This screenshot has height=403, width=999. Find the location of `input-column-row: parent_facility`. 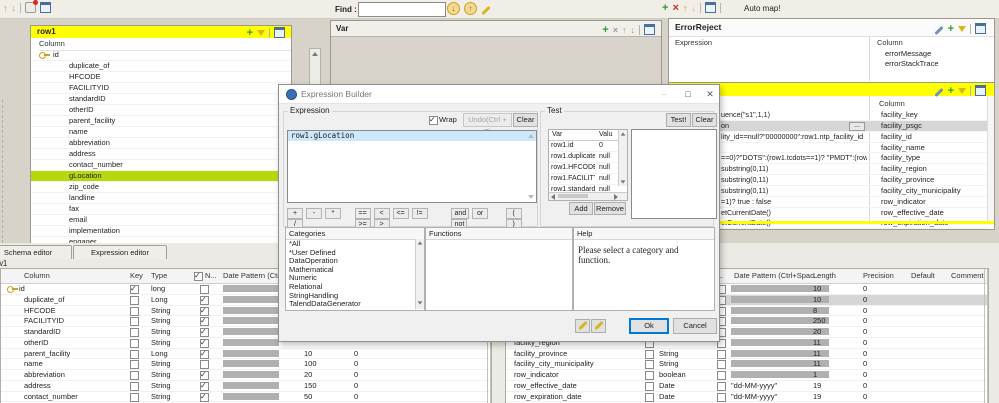

input-column-row: parent_facility is located at coordinates (161, 121).